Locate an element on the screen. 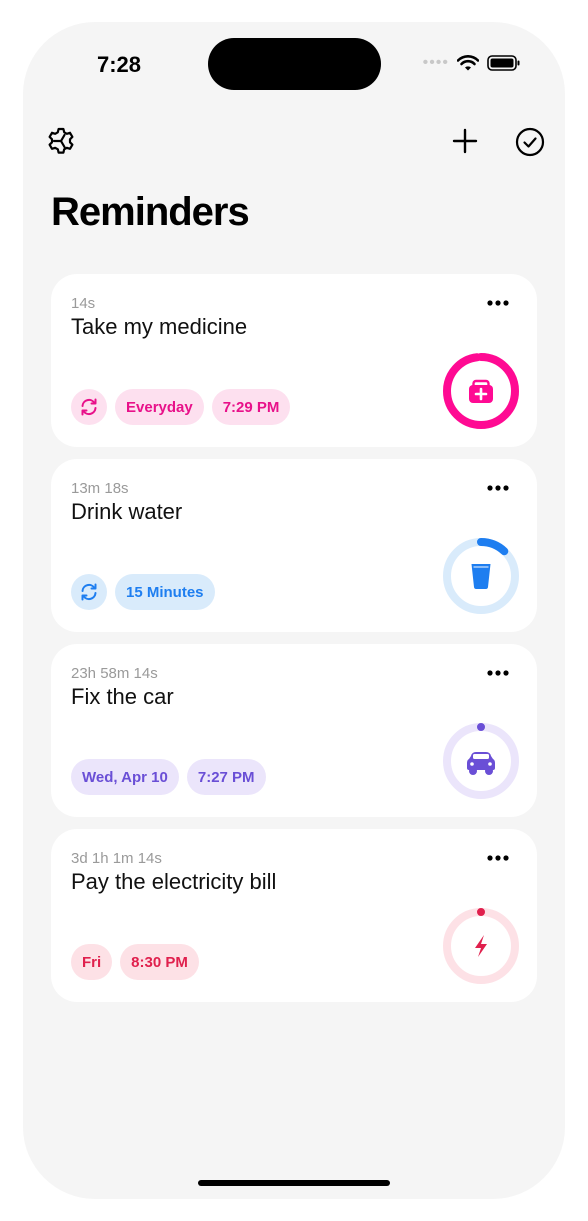 This screenshot has width=588, height=1221. repeat-frequency-tag: 15 Minutes is located at coordinates (165, 592).